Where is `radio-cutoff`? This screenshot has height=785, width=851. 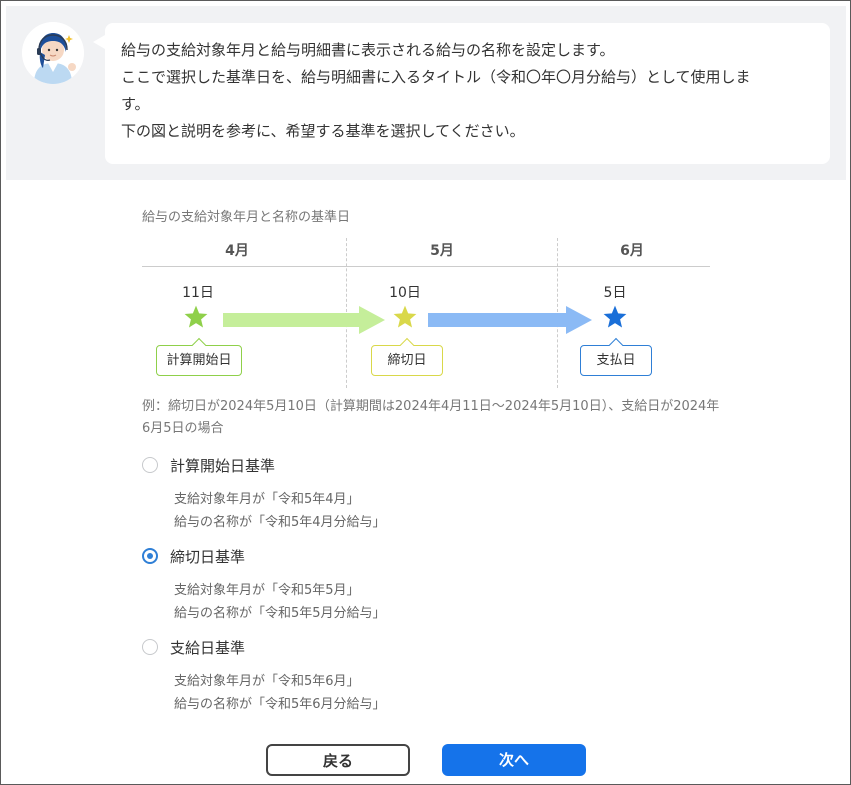 radio-cutoff is located at coordinates (150, 556).